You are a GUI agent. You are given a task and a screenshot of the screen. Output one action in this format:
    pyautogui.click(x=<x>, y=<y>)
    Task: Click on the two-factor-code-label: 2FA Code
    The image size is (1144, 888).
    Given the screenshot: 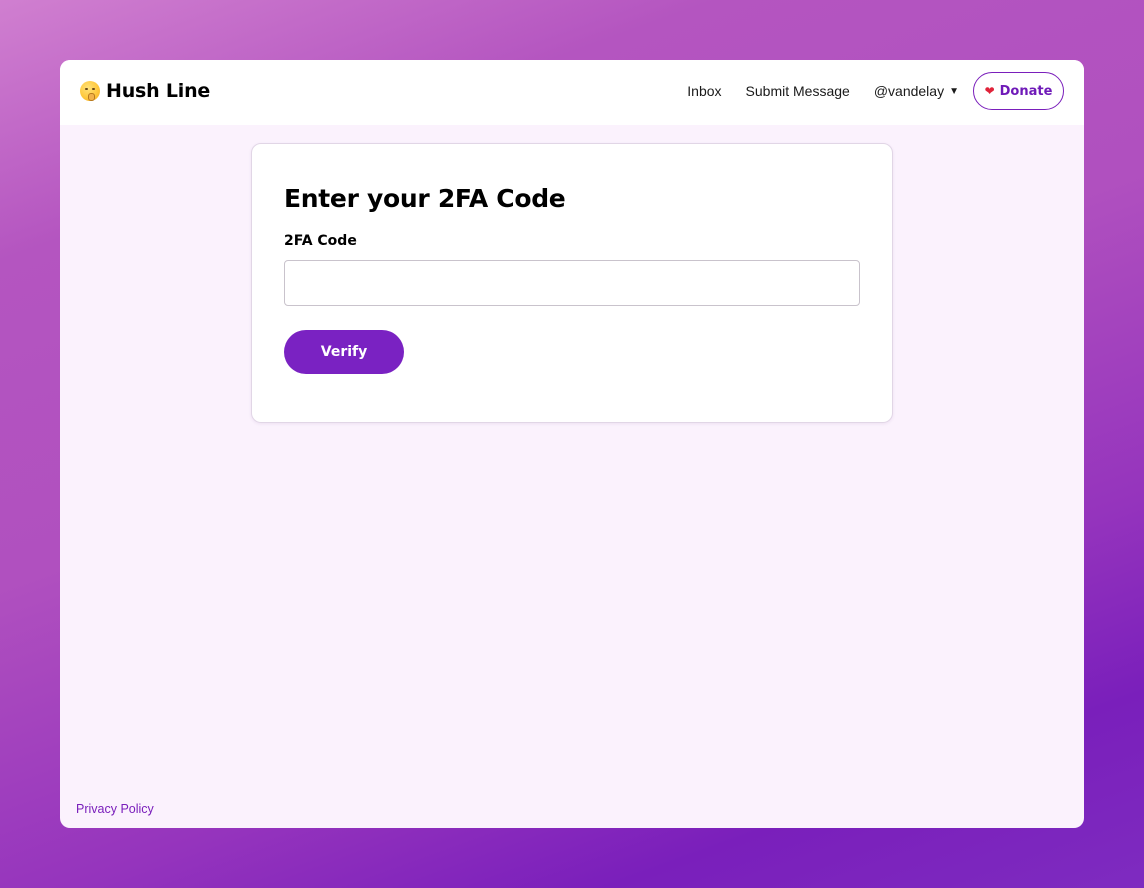 What is the action you would take?
    pyautogui.click(x=320, y=241)
    